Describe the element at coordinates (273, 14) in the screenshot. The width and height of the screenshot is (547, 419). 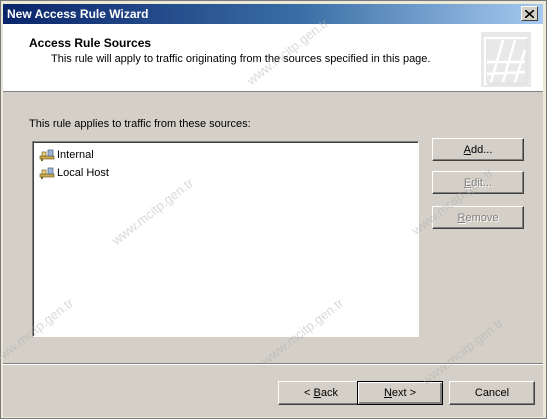
I see `title-bar: New Access Rule Wizard` at that location.